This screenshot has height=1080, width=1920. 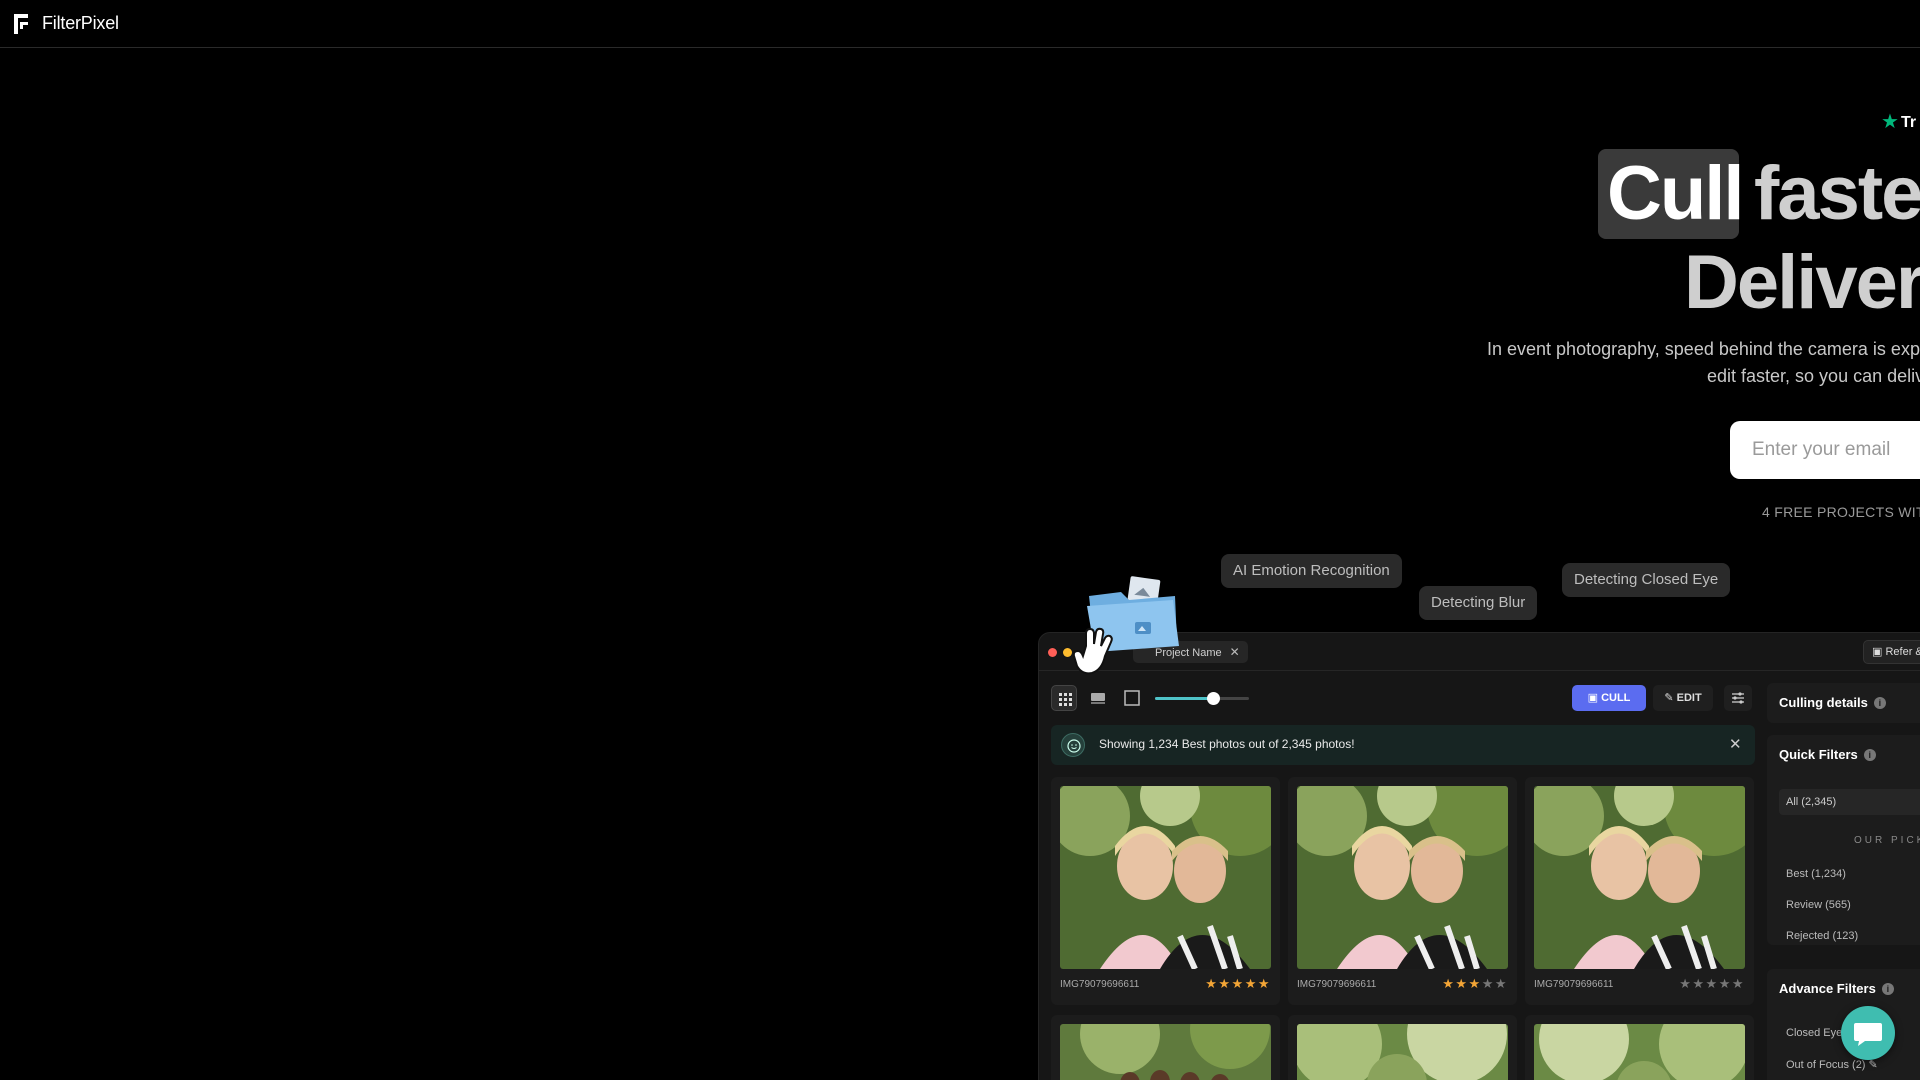 I want to click on edit-button: ✎ EDIT, so click(x=1683, y=698).